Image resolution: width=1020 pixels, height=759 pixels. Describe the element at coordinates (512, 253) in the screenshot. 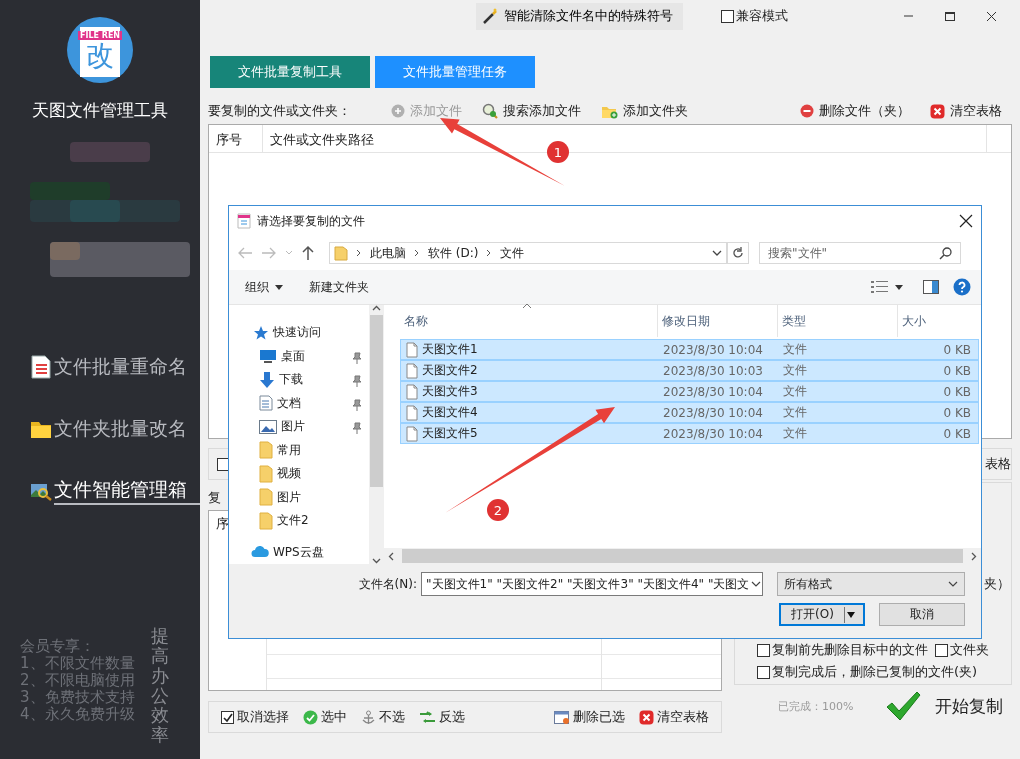

I see `breadcrumb: 文件` at that location.